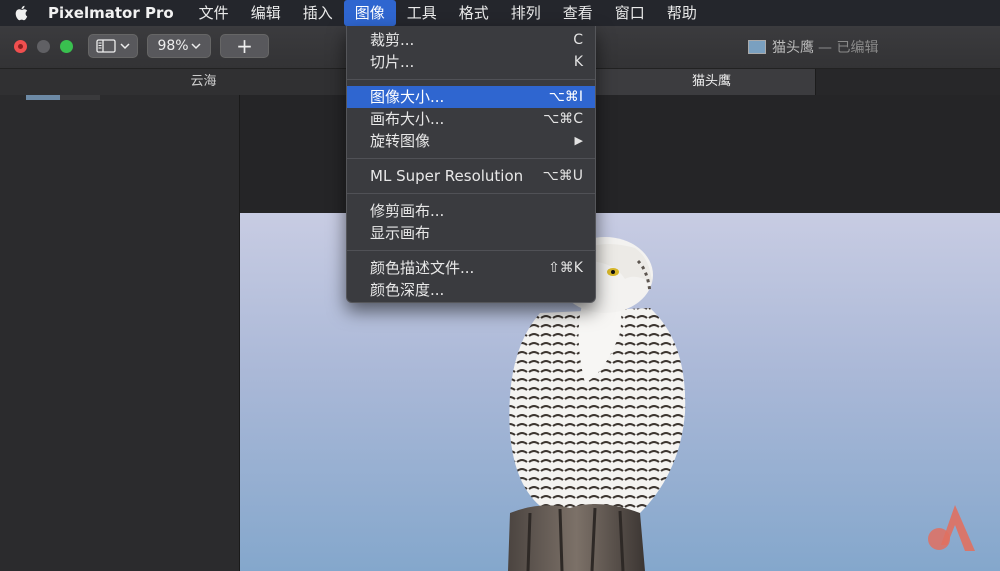 The height and width of the screenshot is (571, 1000). Describe the element at coordinates (908, 82) in the screenshot. I see `tab-bar-empty` at that location.